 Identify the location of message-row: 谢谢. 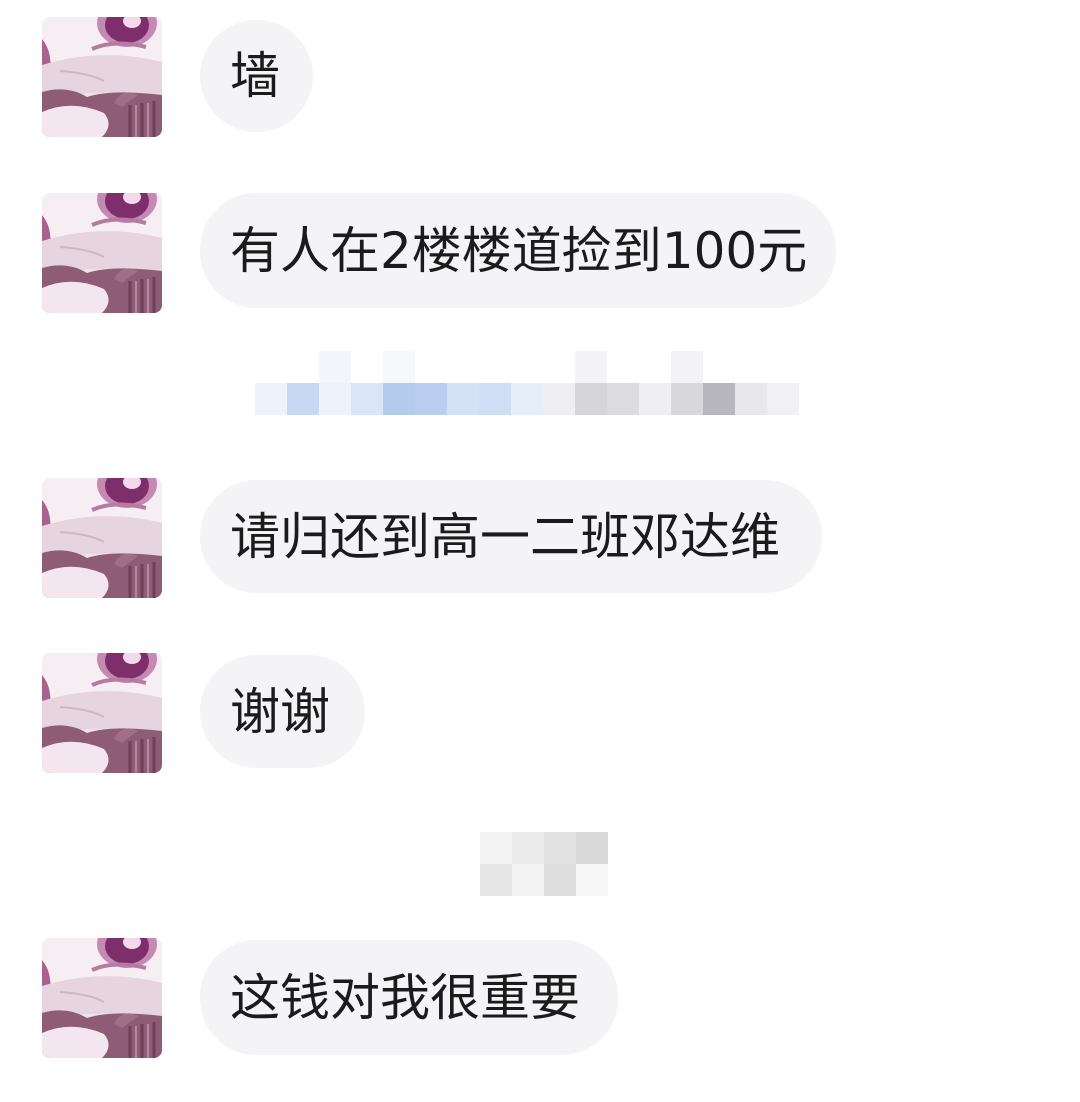
(540, 715).